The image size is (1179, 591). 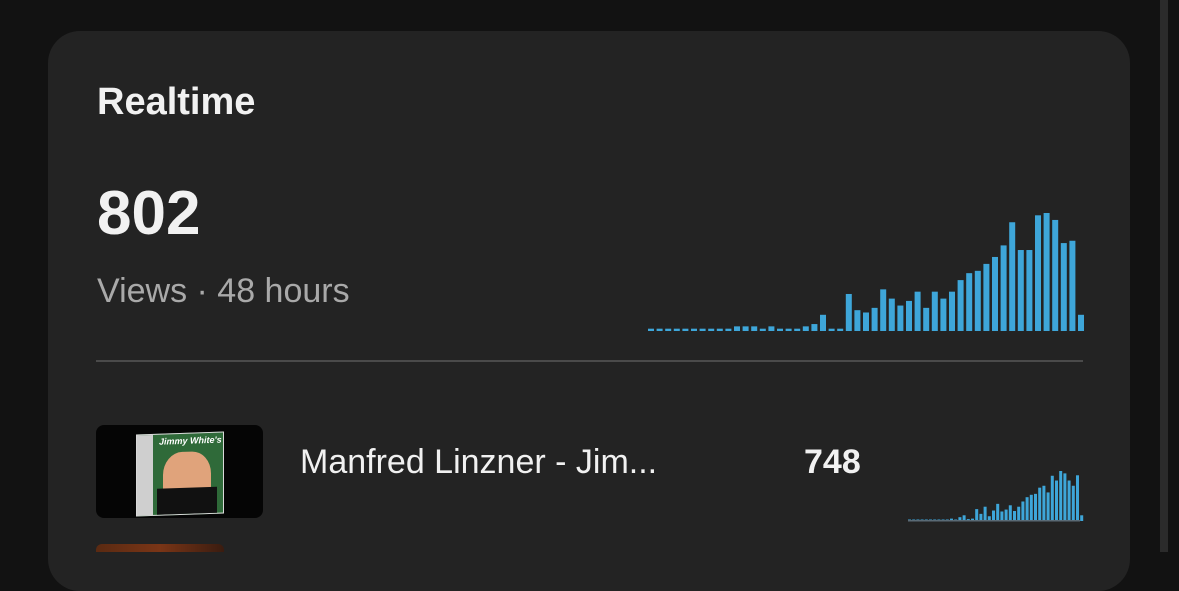 What do you see at coordinates (190, 440) in the screenshot?
I see `box-title: Jimmy White's` at bounding box center [190, 440].